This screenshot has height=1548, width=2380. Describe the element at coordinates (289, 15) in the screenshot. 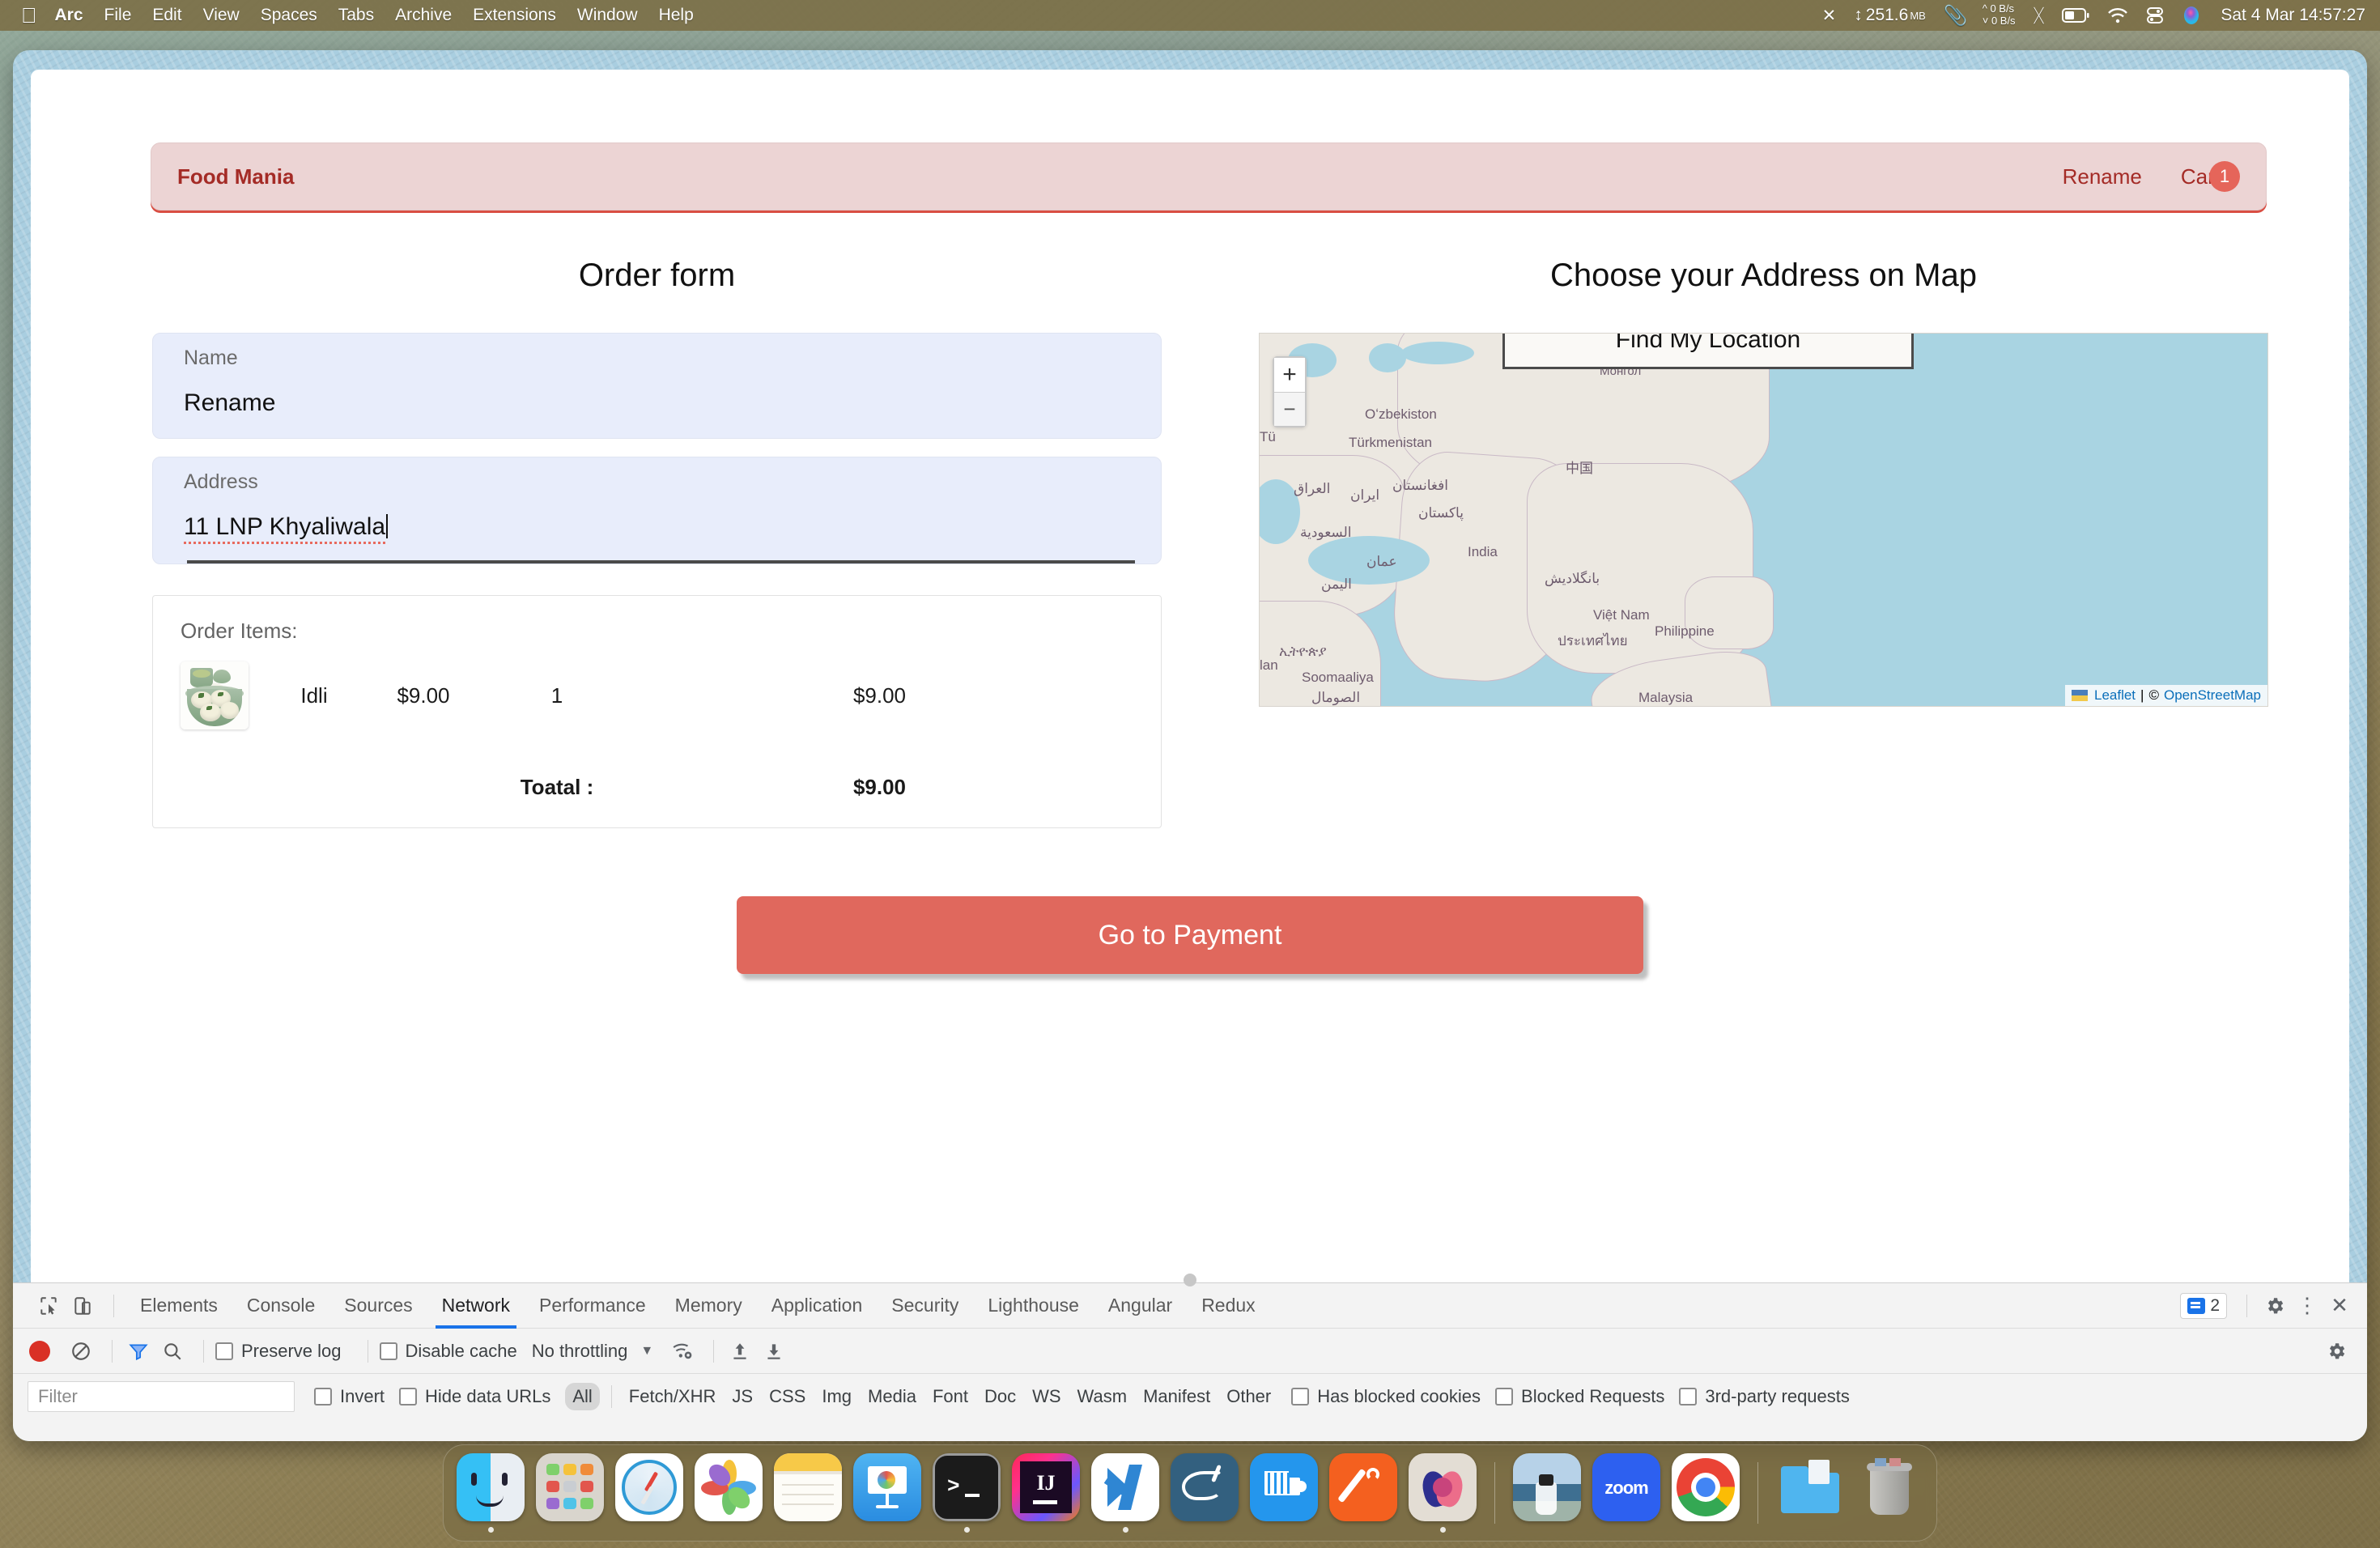

I see `menu-item-spaces: Spaces` at that location.